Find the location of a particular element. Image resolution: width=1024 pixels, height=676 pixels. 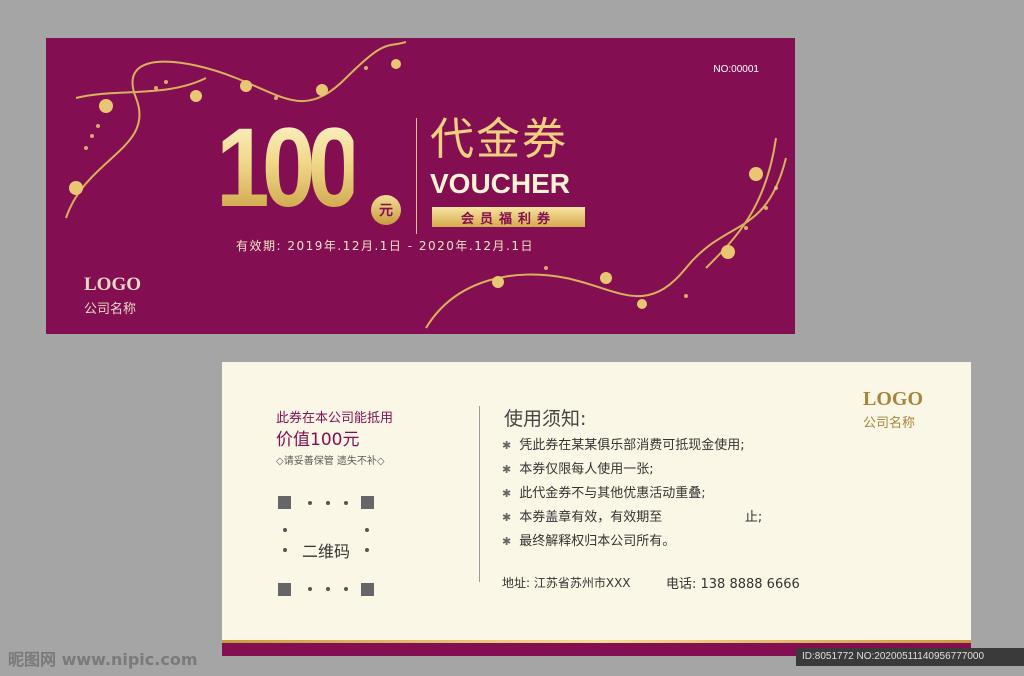

yuan-badge: 元 is located at coordinates (386, 210).